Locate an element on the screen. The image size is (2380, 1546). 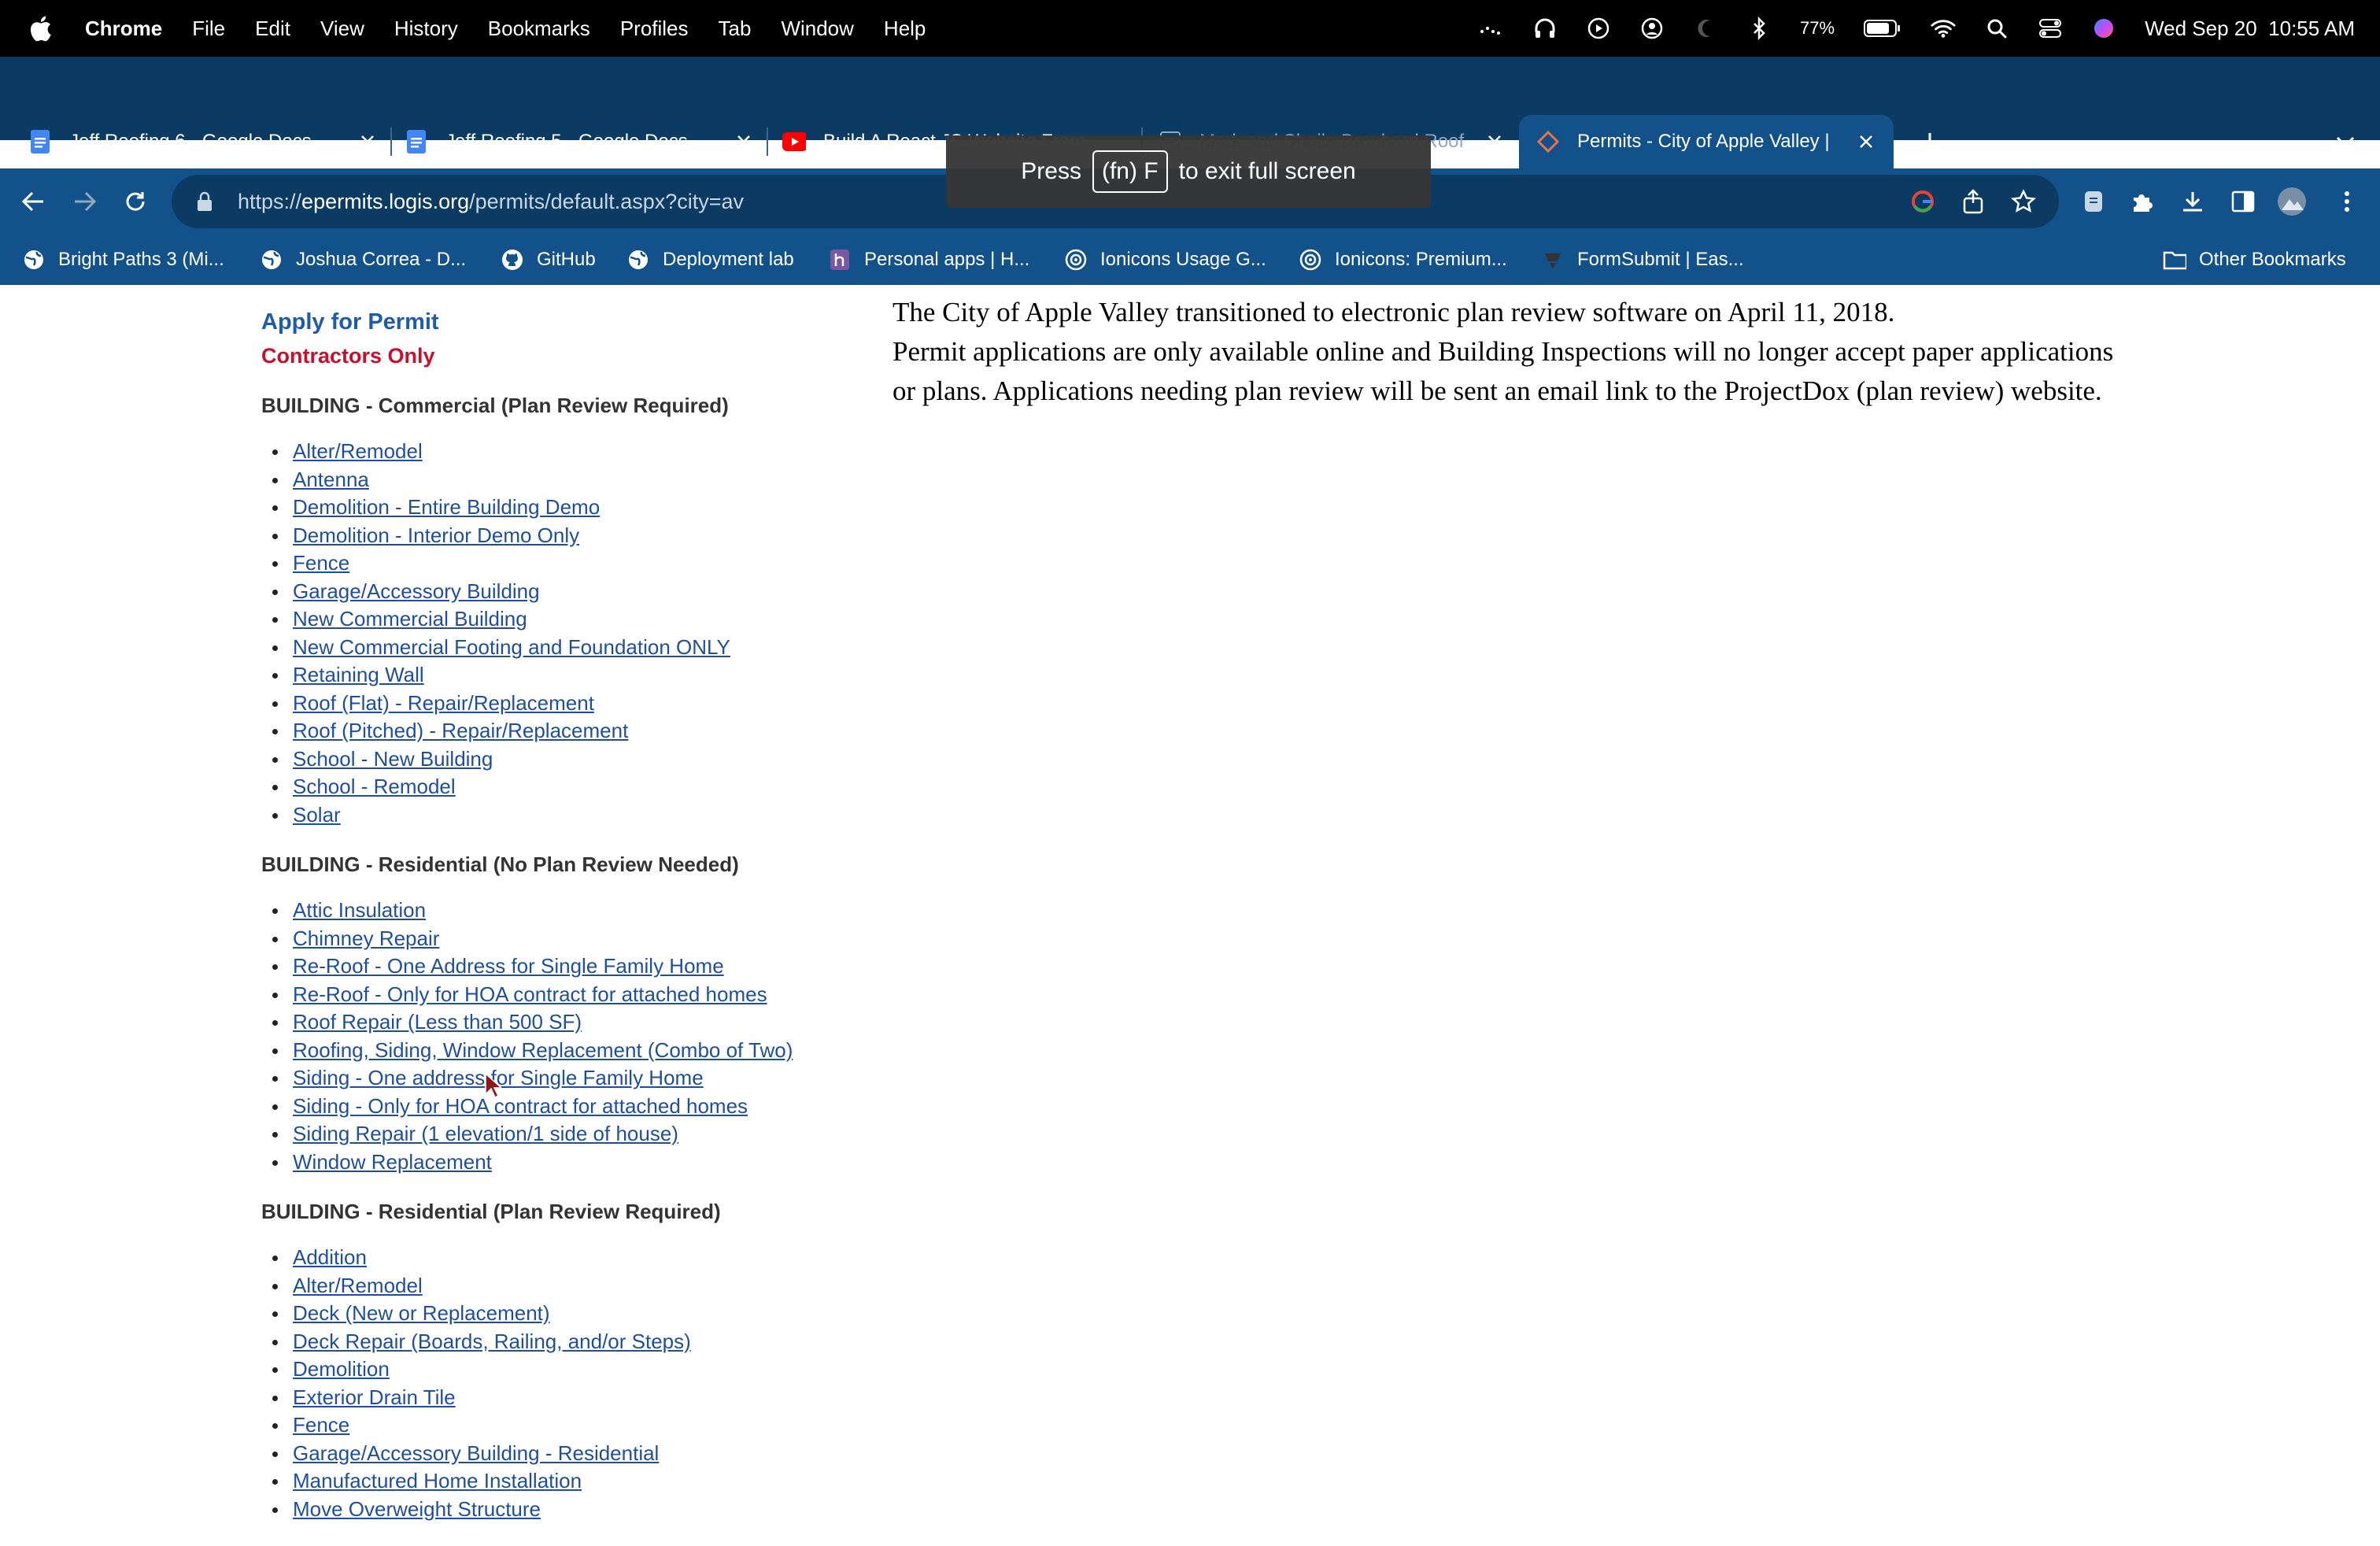
extensions-puzzle-icon is located at coordinates (2142, 201).